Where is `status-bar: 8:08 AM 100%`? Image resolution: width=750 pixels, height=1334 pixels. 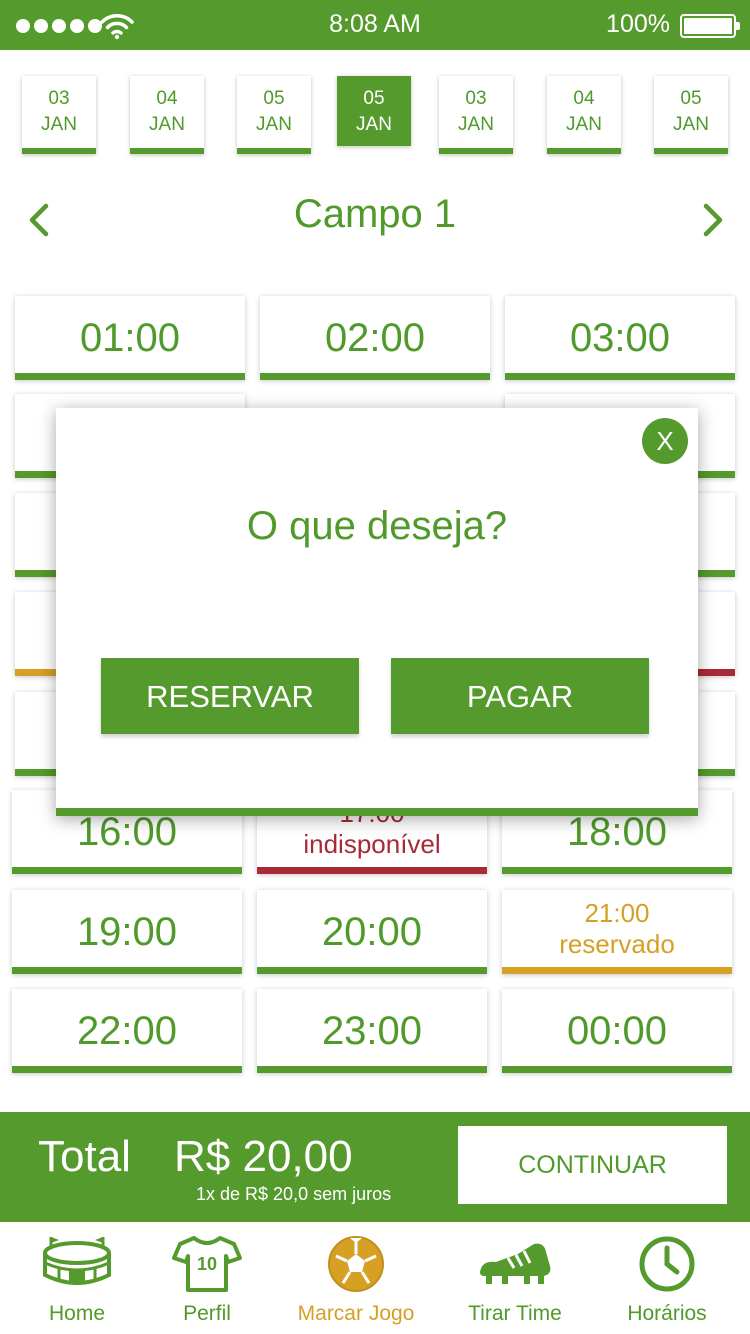
status-bar: 8:08 AM 100% is located at coordinates (375, 25).